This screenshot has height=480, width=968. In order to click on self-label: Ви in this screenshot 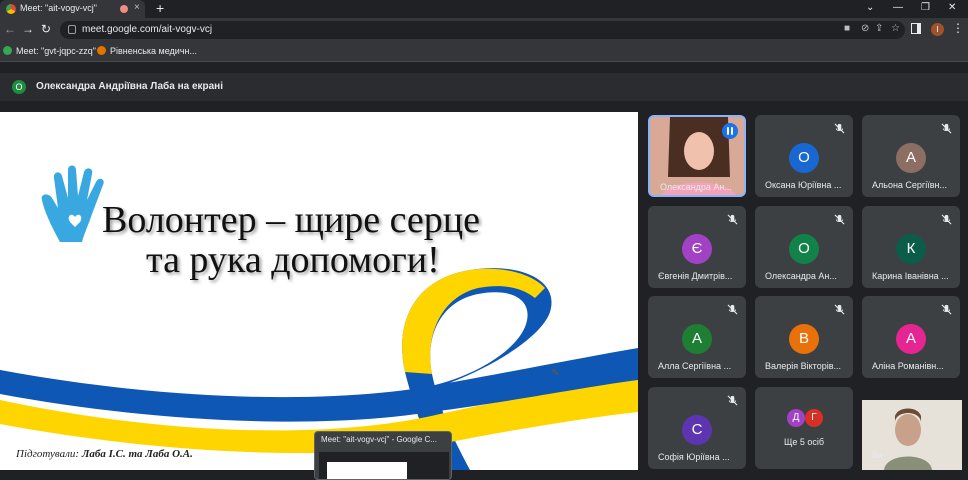, I will do `click(878, 455)`.